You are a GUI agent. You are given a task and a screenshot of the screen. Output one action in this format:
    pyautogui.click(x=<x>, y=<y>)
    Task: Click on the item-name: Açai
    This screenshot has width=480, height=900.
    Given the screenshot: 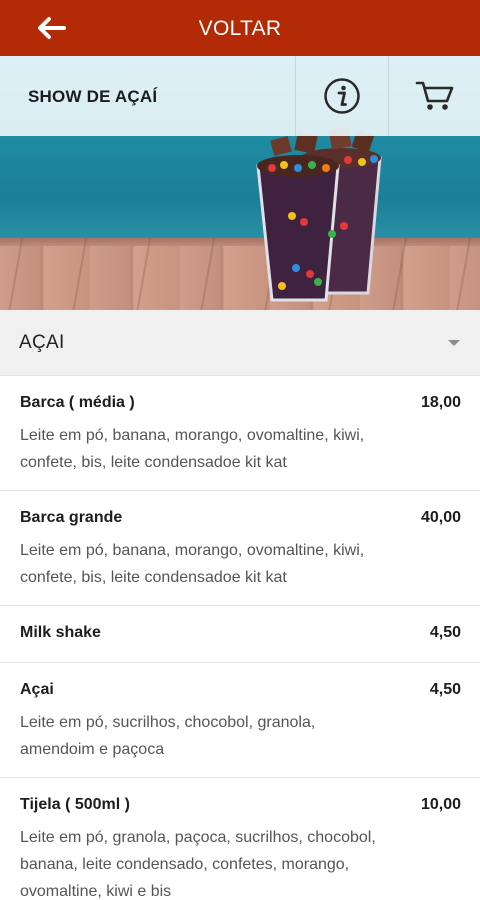 What is the action you would take?
    pyautogui.click(x=37, y=689)
    